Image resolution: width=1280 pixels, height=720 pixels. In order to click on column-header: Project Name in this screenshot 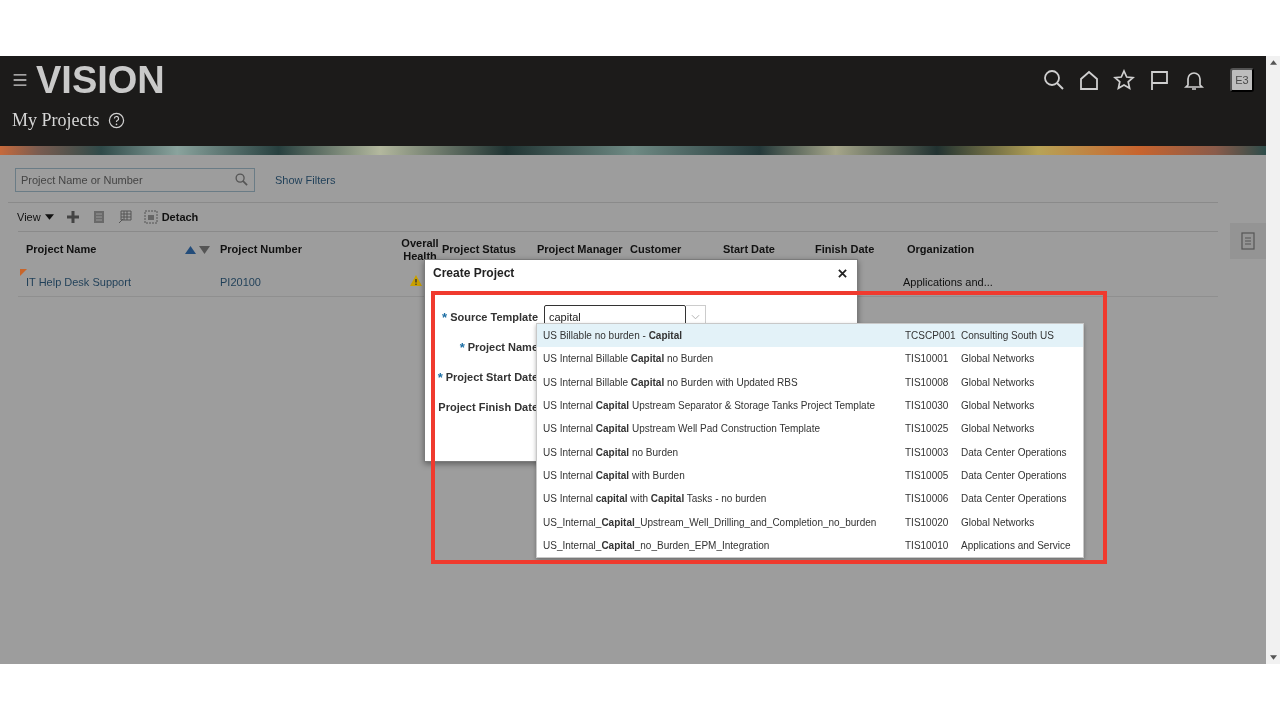, I will do `click(105, 249)`.